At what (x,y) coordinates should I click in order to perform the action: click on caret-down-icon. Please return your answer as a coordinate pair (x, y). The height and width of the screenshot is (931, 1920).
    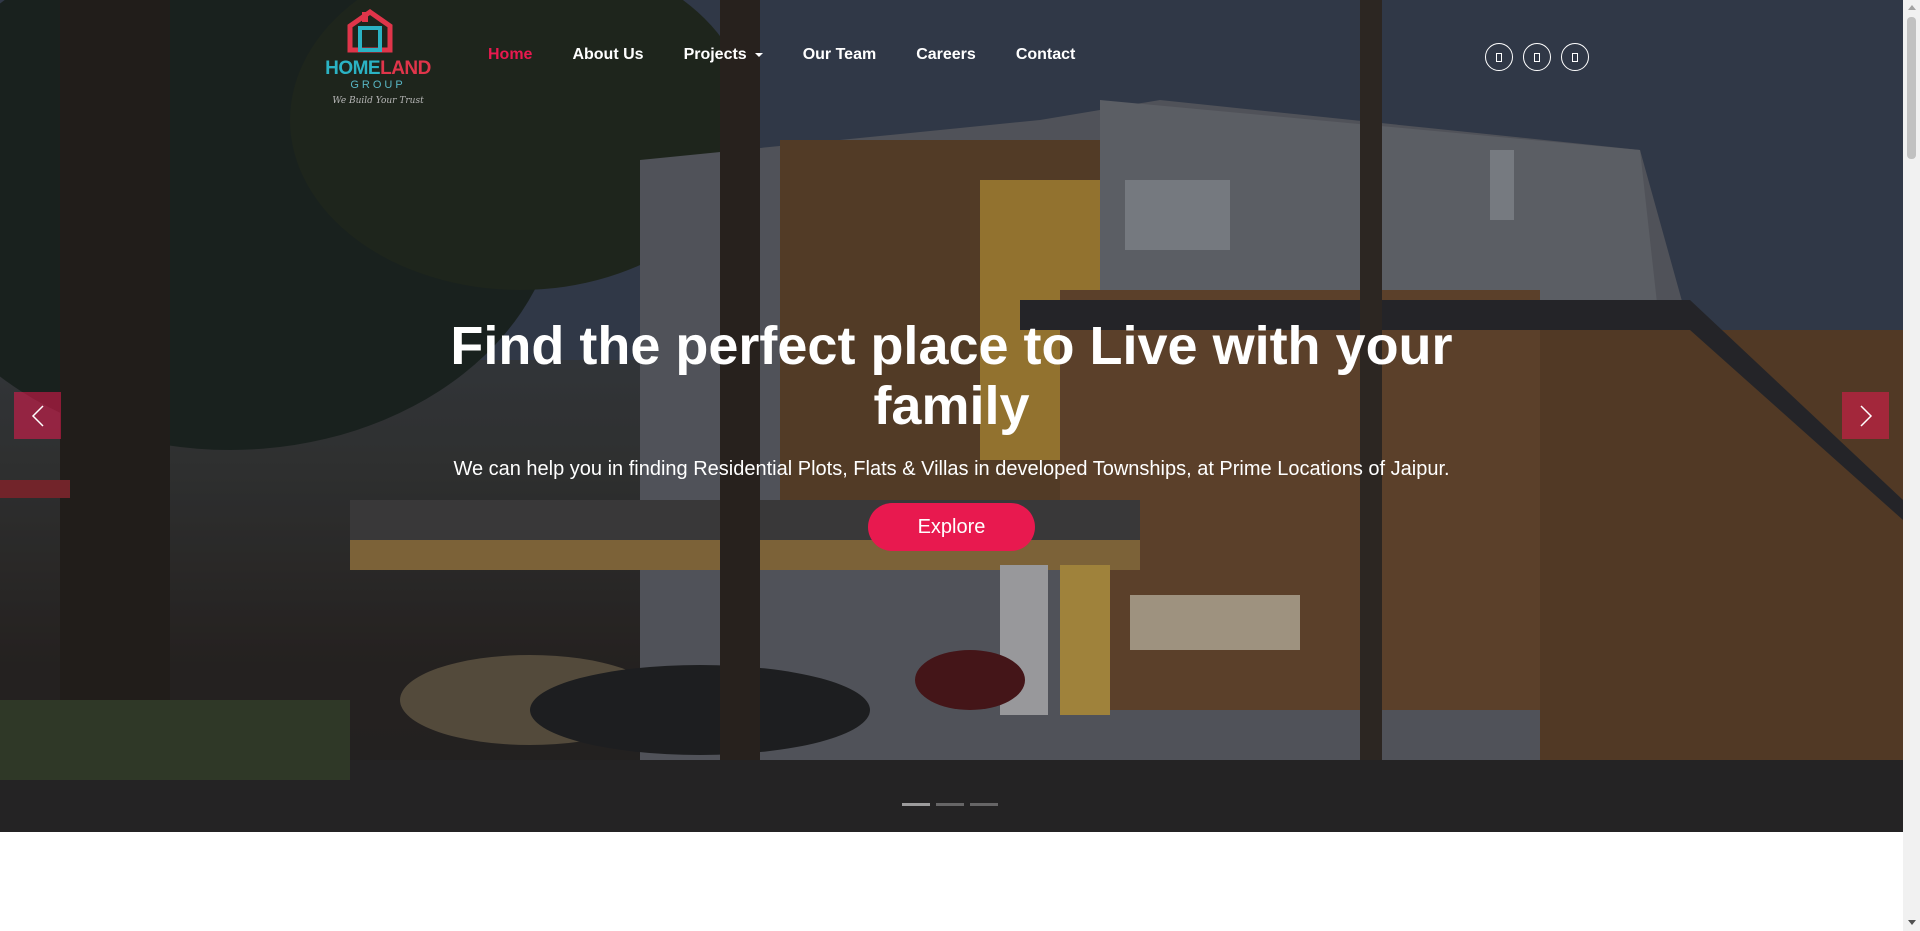
    Looking at the image, I should click on (758, 55).